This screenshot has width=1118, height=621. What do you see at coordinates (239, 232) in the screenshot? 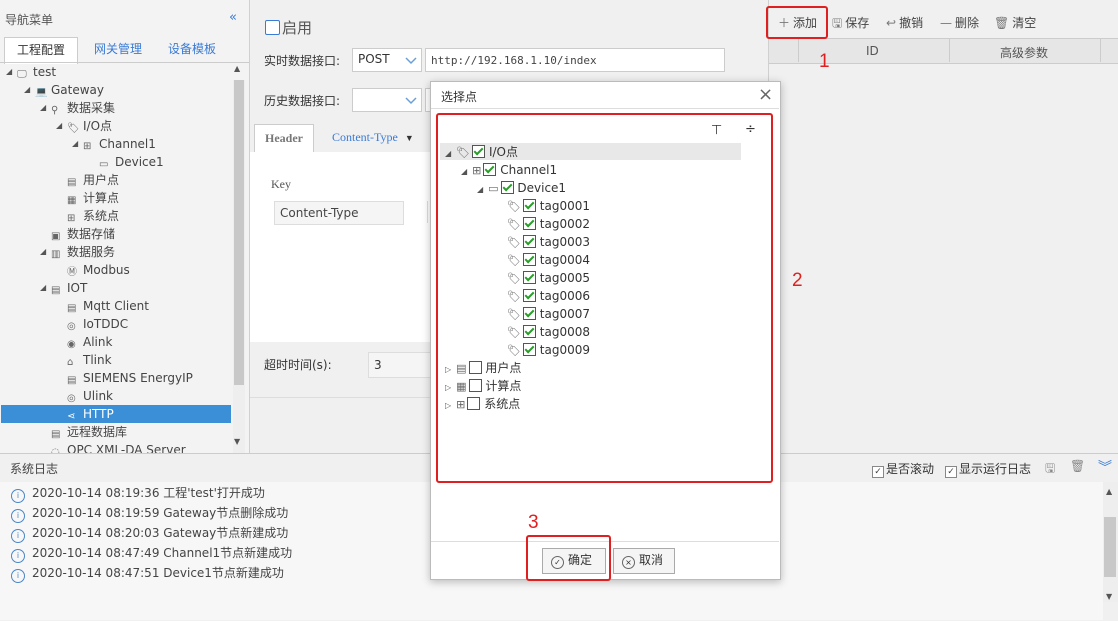
I see `nav-scroll-thumb` at bounding box center [239, 232].